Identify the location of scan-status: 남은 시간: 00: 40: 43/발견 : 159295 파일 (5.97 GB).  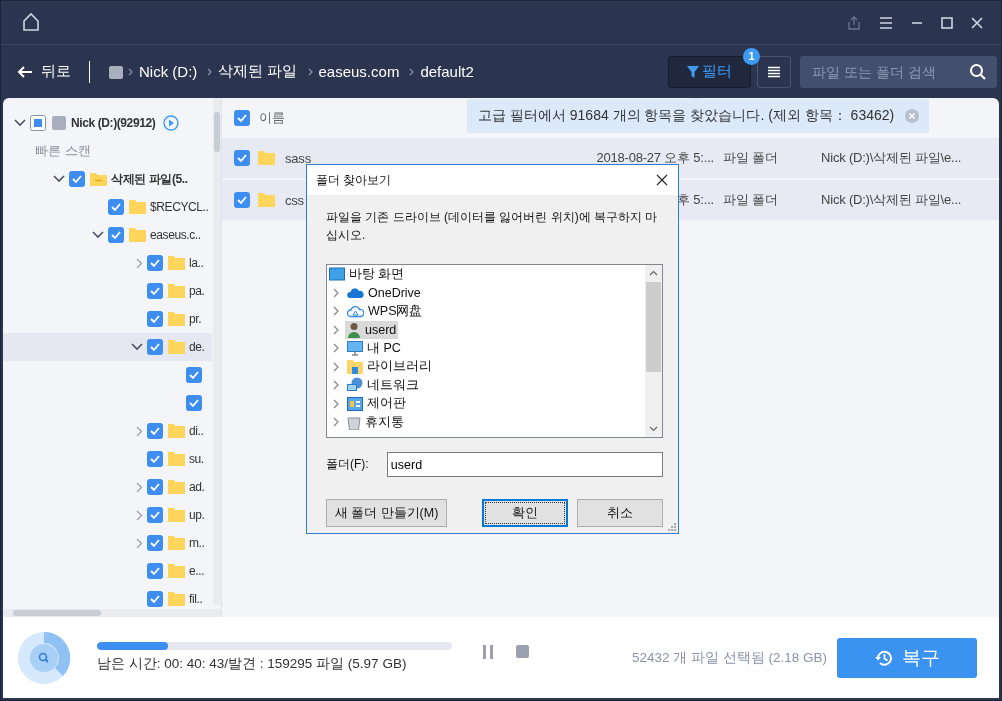
(252, 664).